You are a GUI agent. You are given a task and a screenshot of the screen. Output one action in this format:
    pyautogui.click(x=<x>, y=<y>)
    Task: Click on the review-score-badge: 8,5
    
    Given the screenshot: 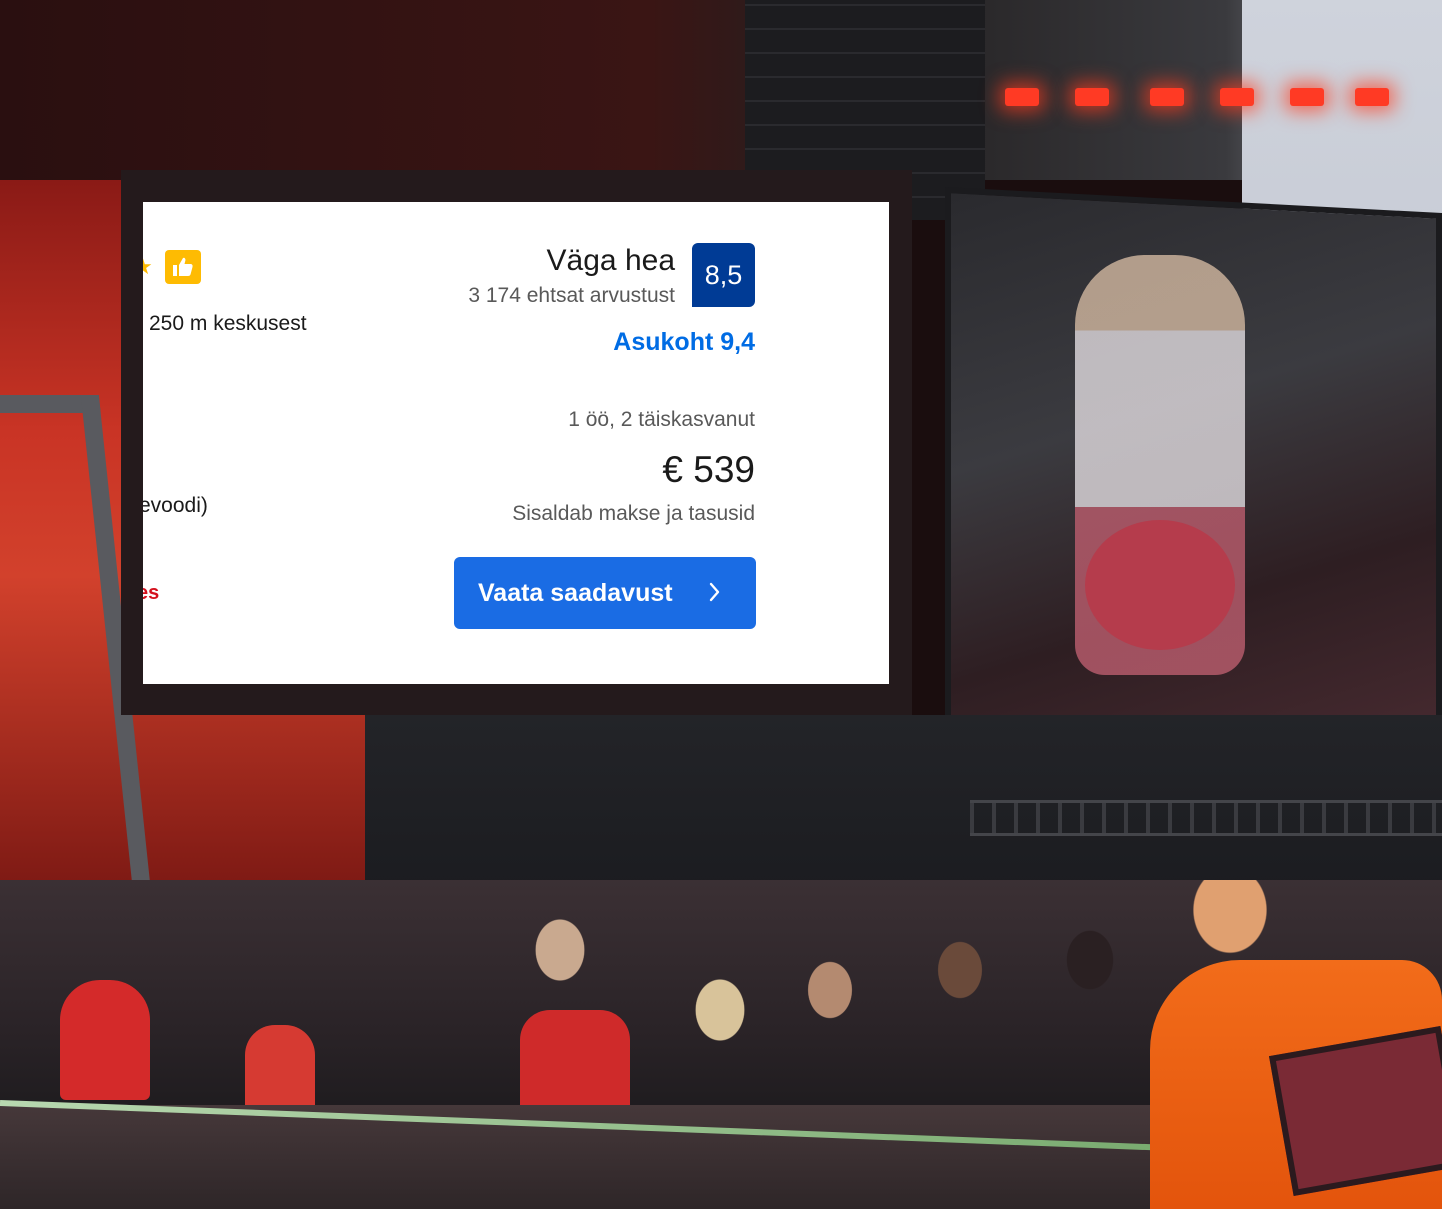 What is the action you would take?
    pyautogui.click(x=723, y=275)
    